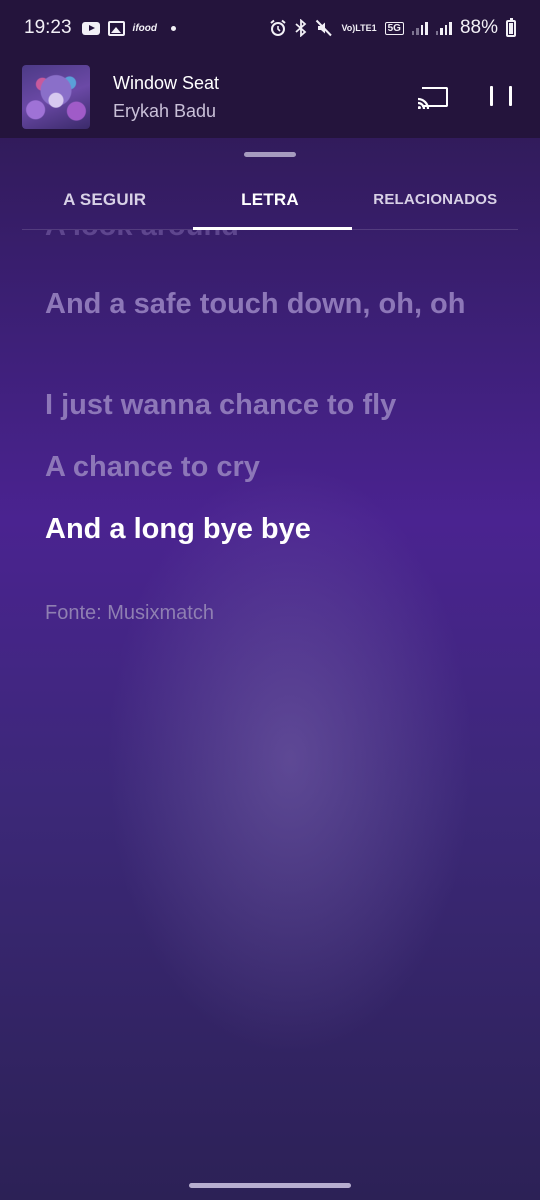 The image size is (540, 1200). Describe the element at coordinates (165, 110) in the screenshot. I see `track-artist: Erykah Badu` at that location.